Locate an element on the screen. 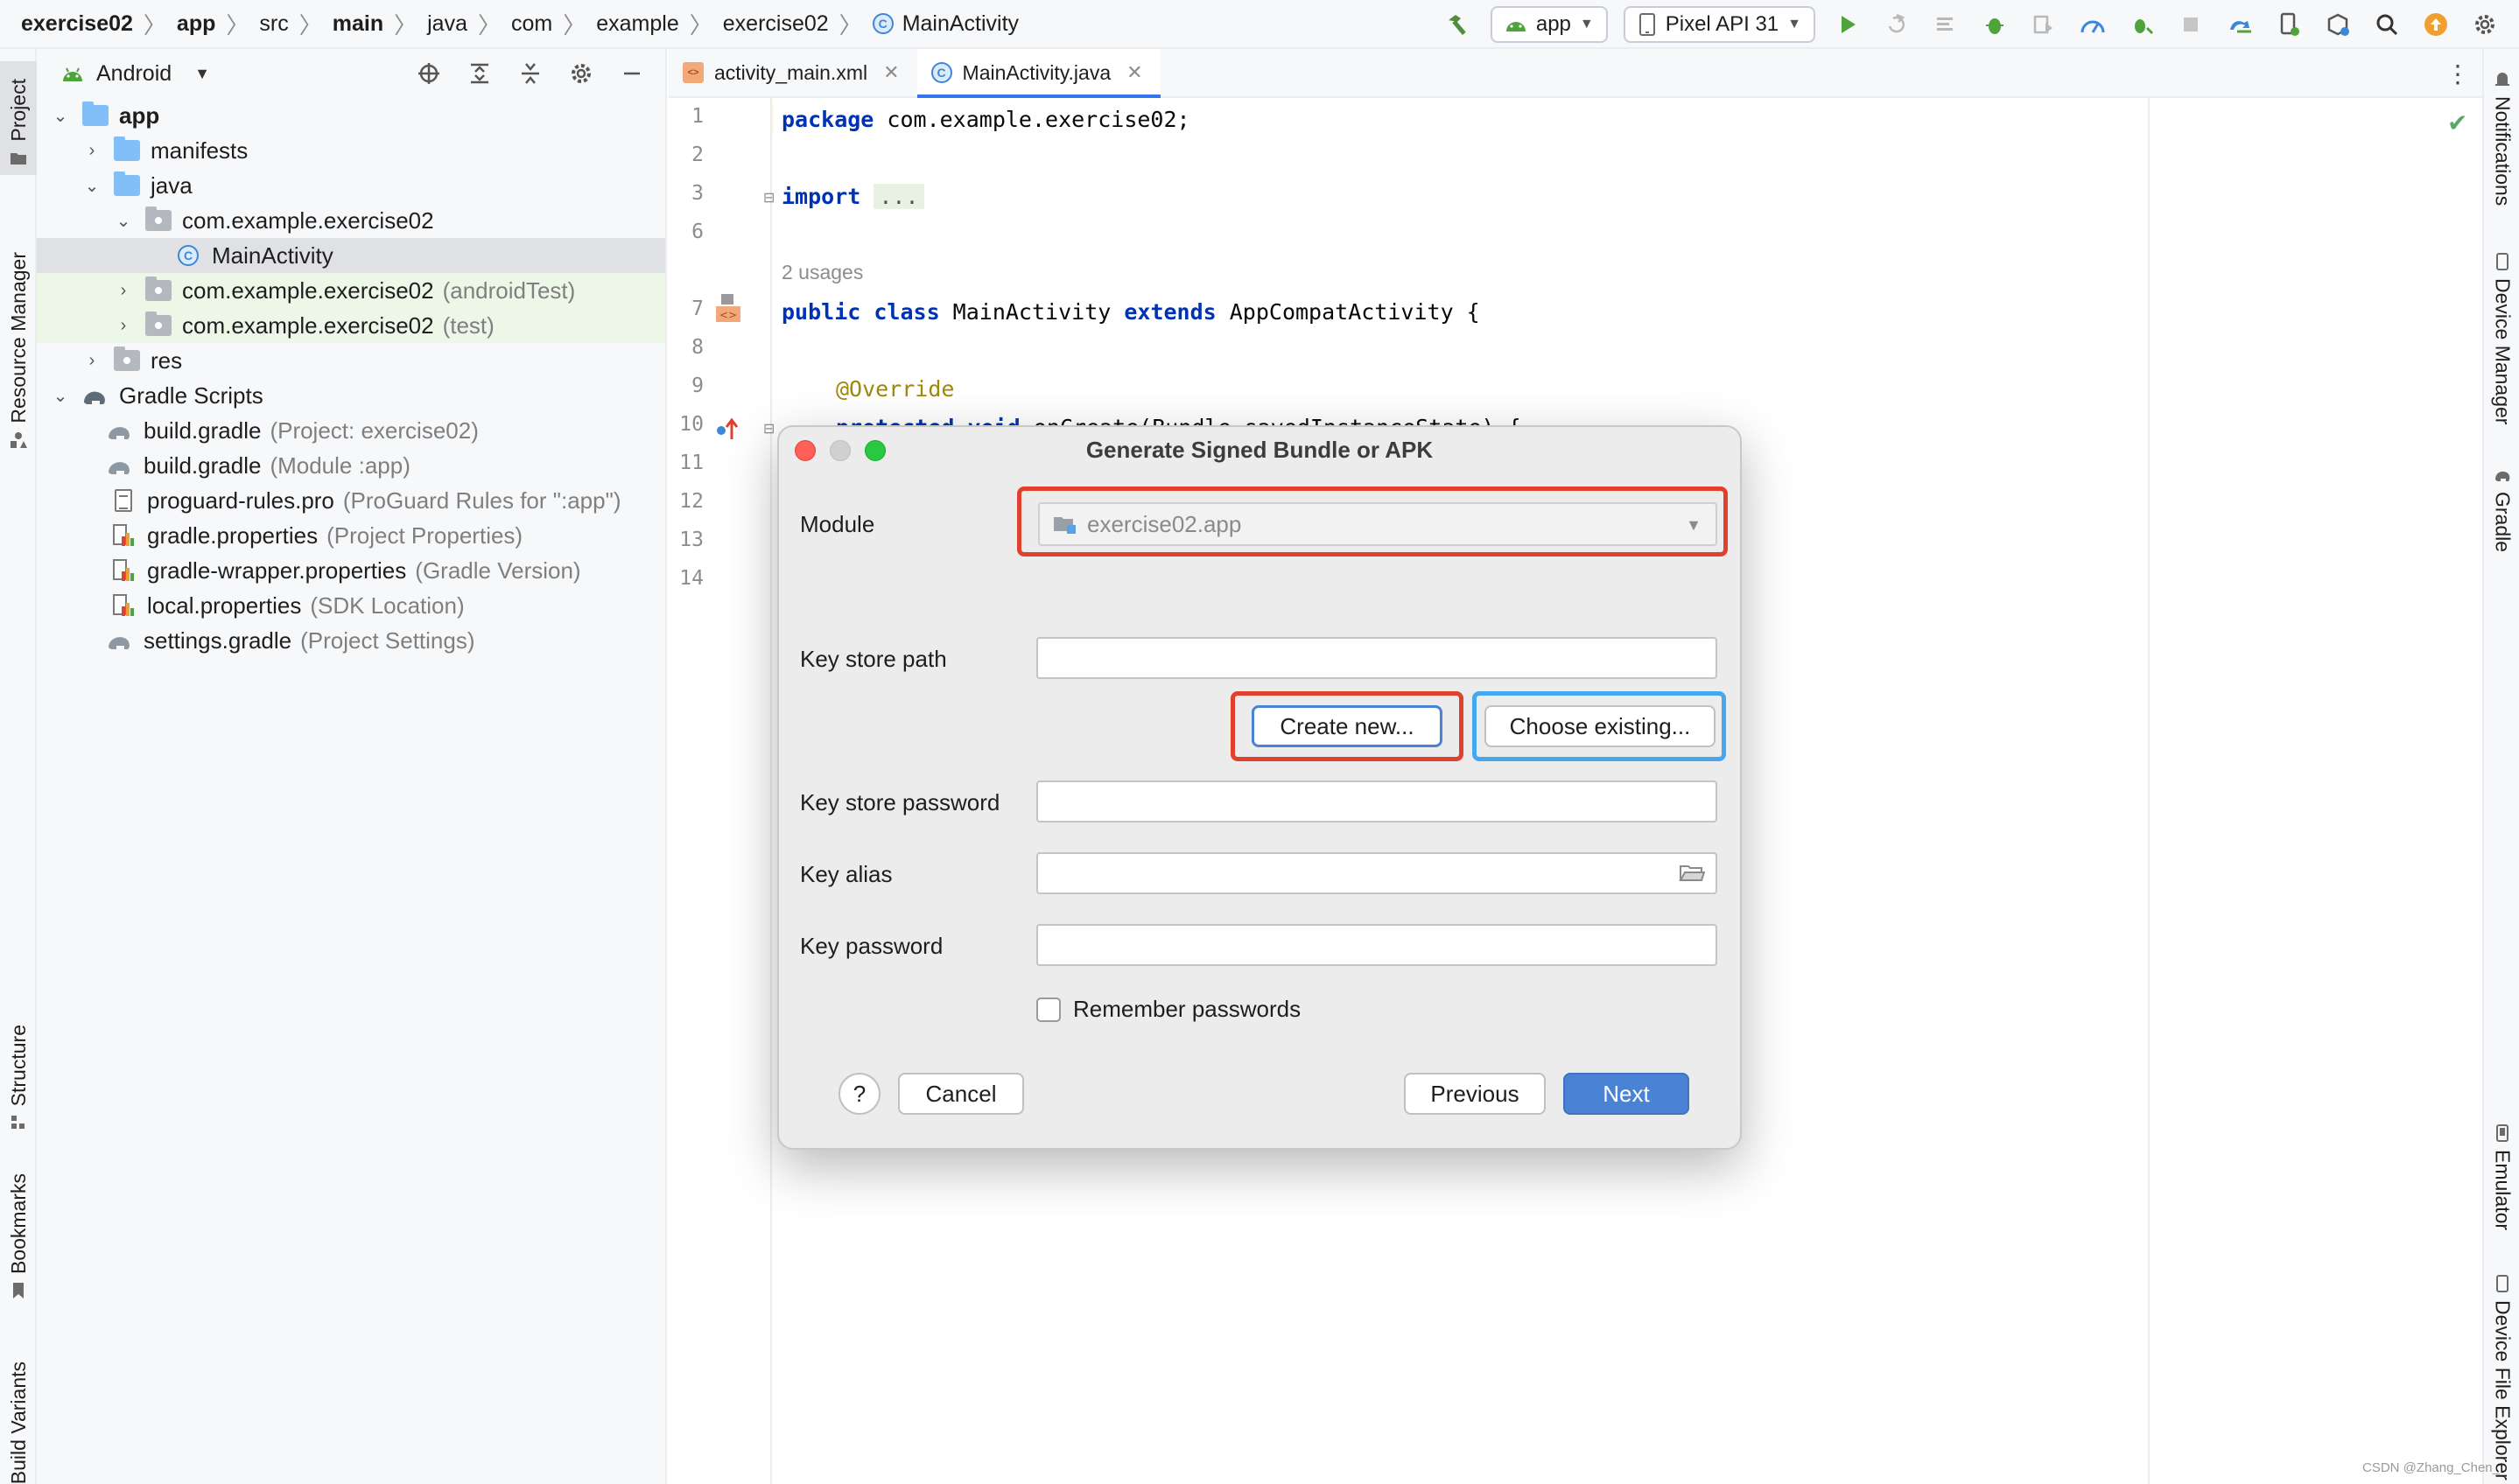 The height and width of the screenshot is (1484, 2519). breadcrumb-class: C MainActivity is located at coordinates (946, 24).